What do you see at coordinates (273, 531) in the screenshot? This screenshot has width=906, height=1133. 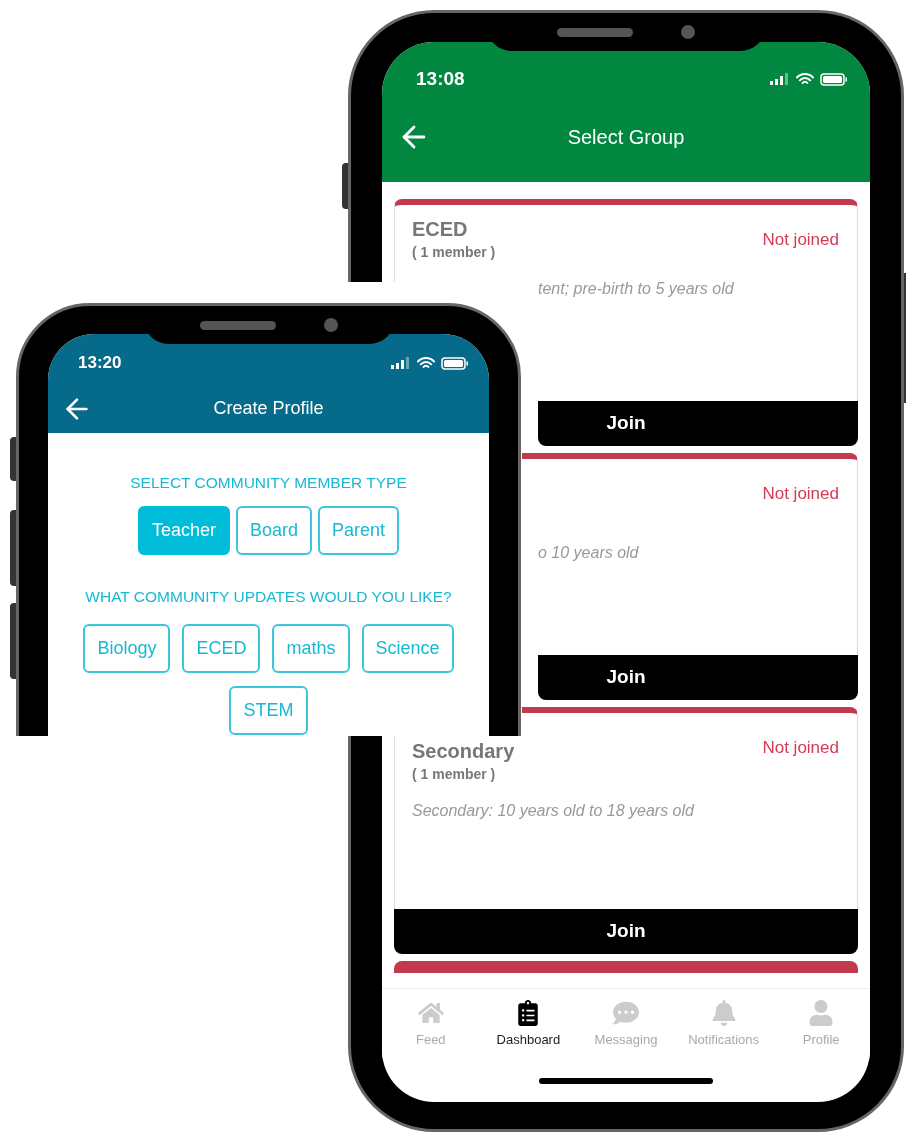 I see `option-chip: Board` at bounding box center [273, 531].